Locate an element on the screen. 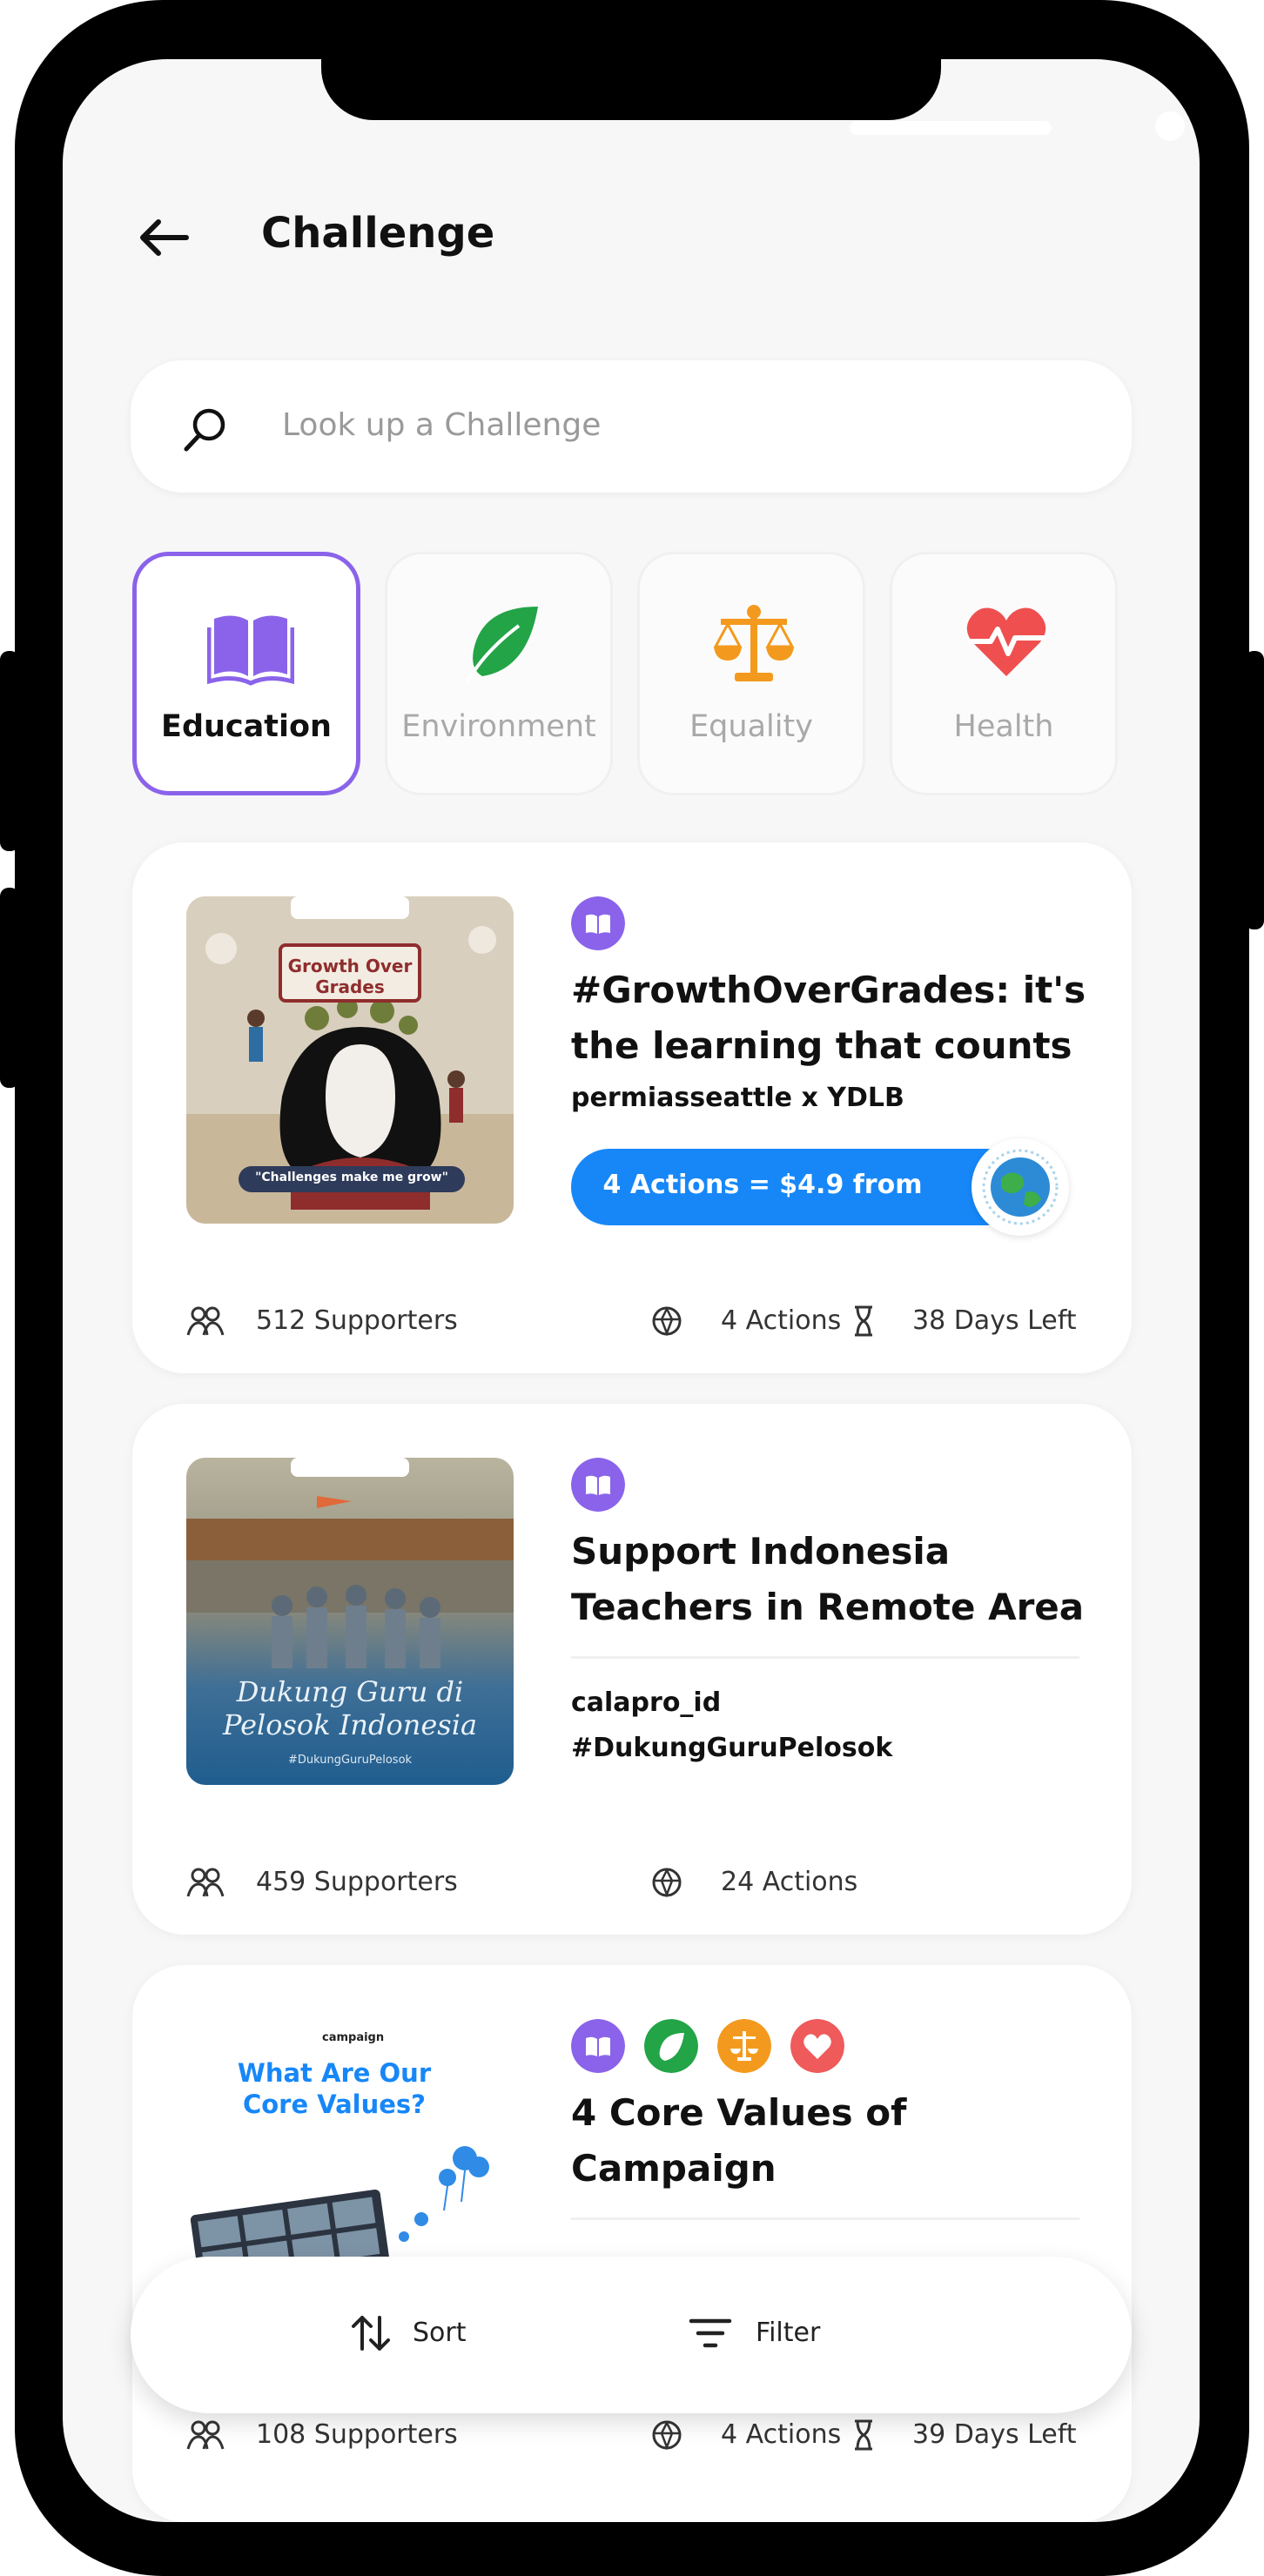 The image size is (1264, 2576). category-label: Environment is located at coordinates (498, 727).